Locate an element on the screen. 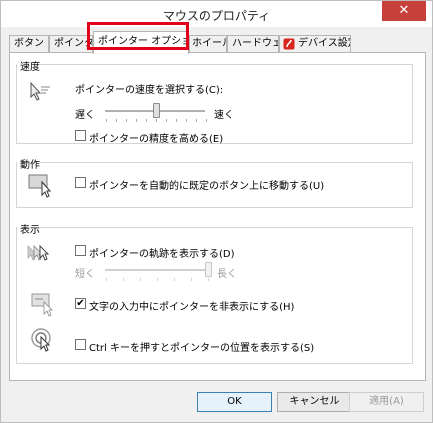  window-title: マウスのプロパティ is located at coordinates (216, 16).